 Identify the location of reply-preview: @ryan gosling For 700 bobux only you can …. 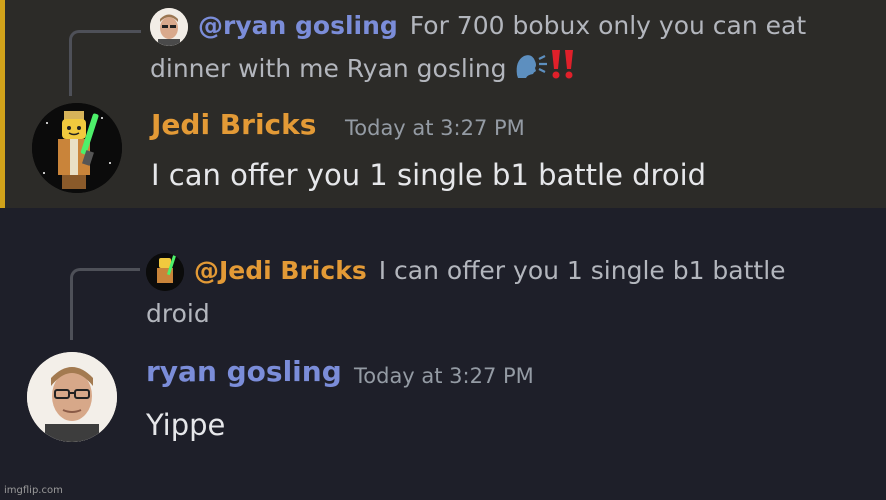
(498, 48).